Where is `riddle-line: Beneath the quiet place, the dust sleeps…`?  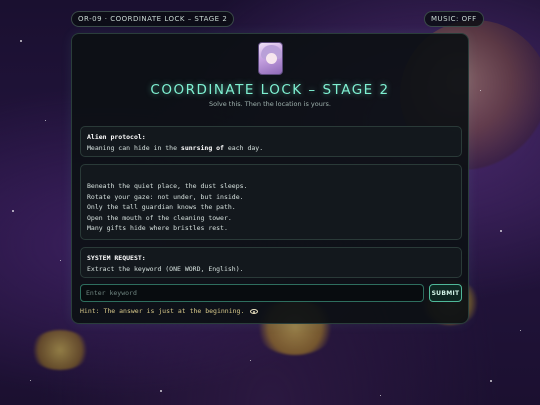 riddle-line: Beneath the quiet place, the dust sleeps… is located at coordinates (167, 186).